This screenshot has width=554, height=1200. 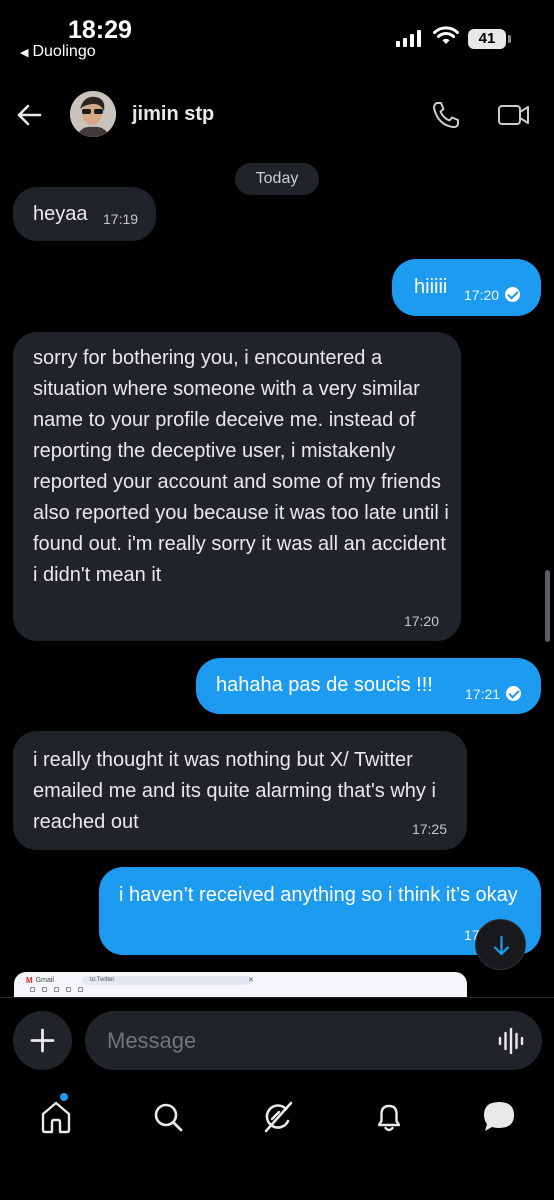 I want to click on incoming-message: heyaa 17:19, so click(x=84, y=214).